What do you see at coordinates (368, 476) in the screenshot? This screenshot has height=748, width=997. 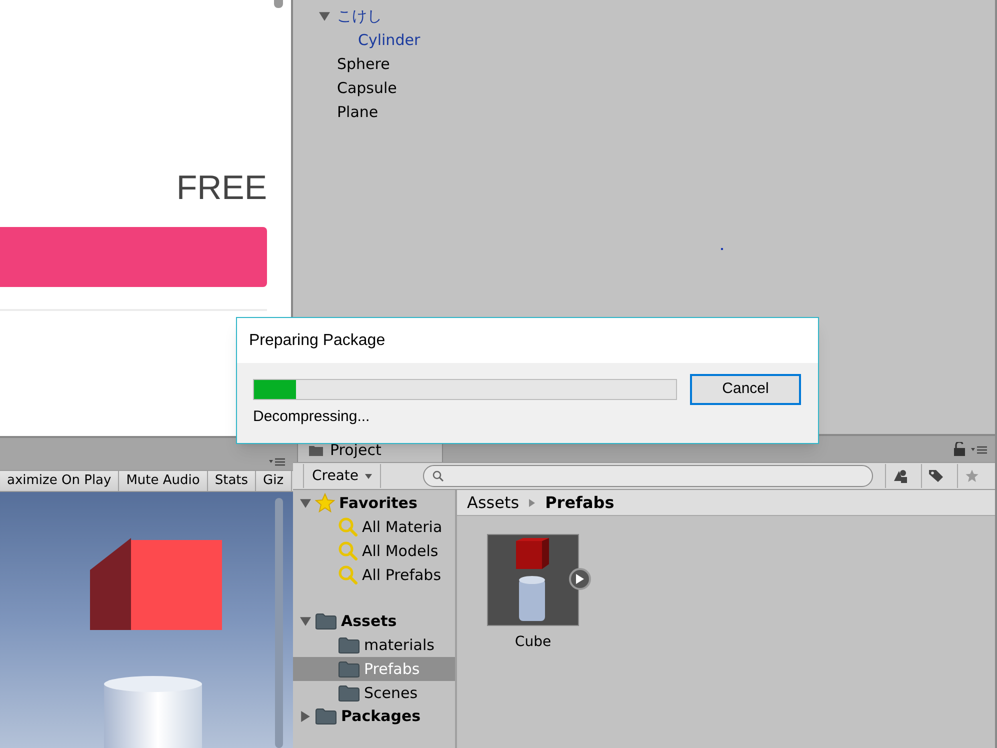 I see `caret-icon` at bounding box center [368, 476].